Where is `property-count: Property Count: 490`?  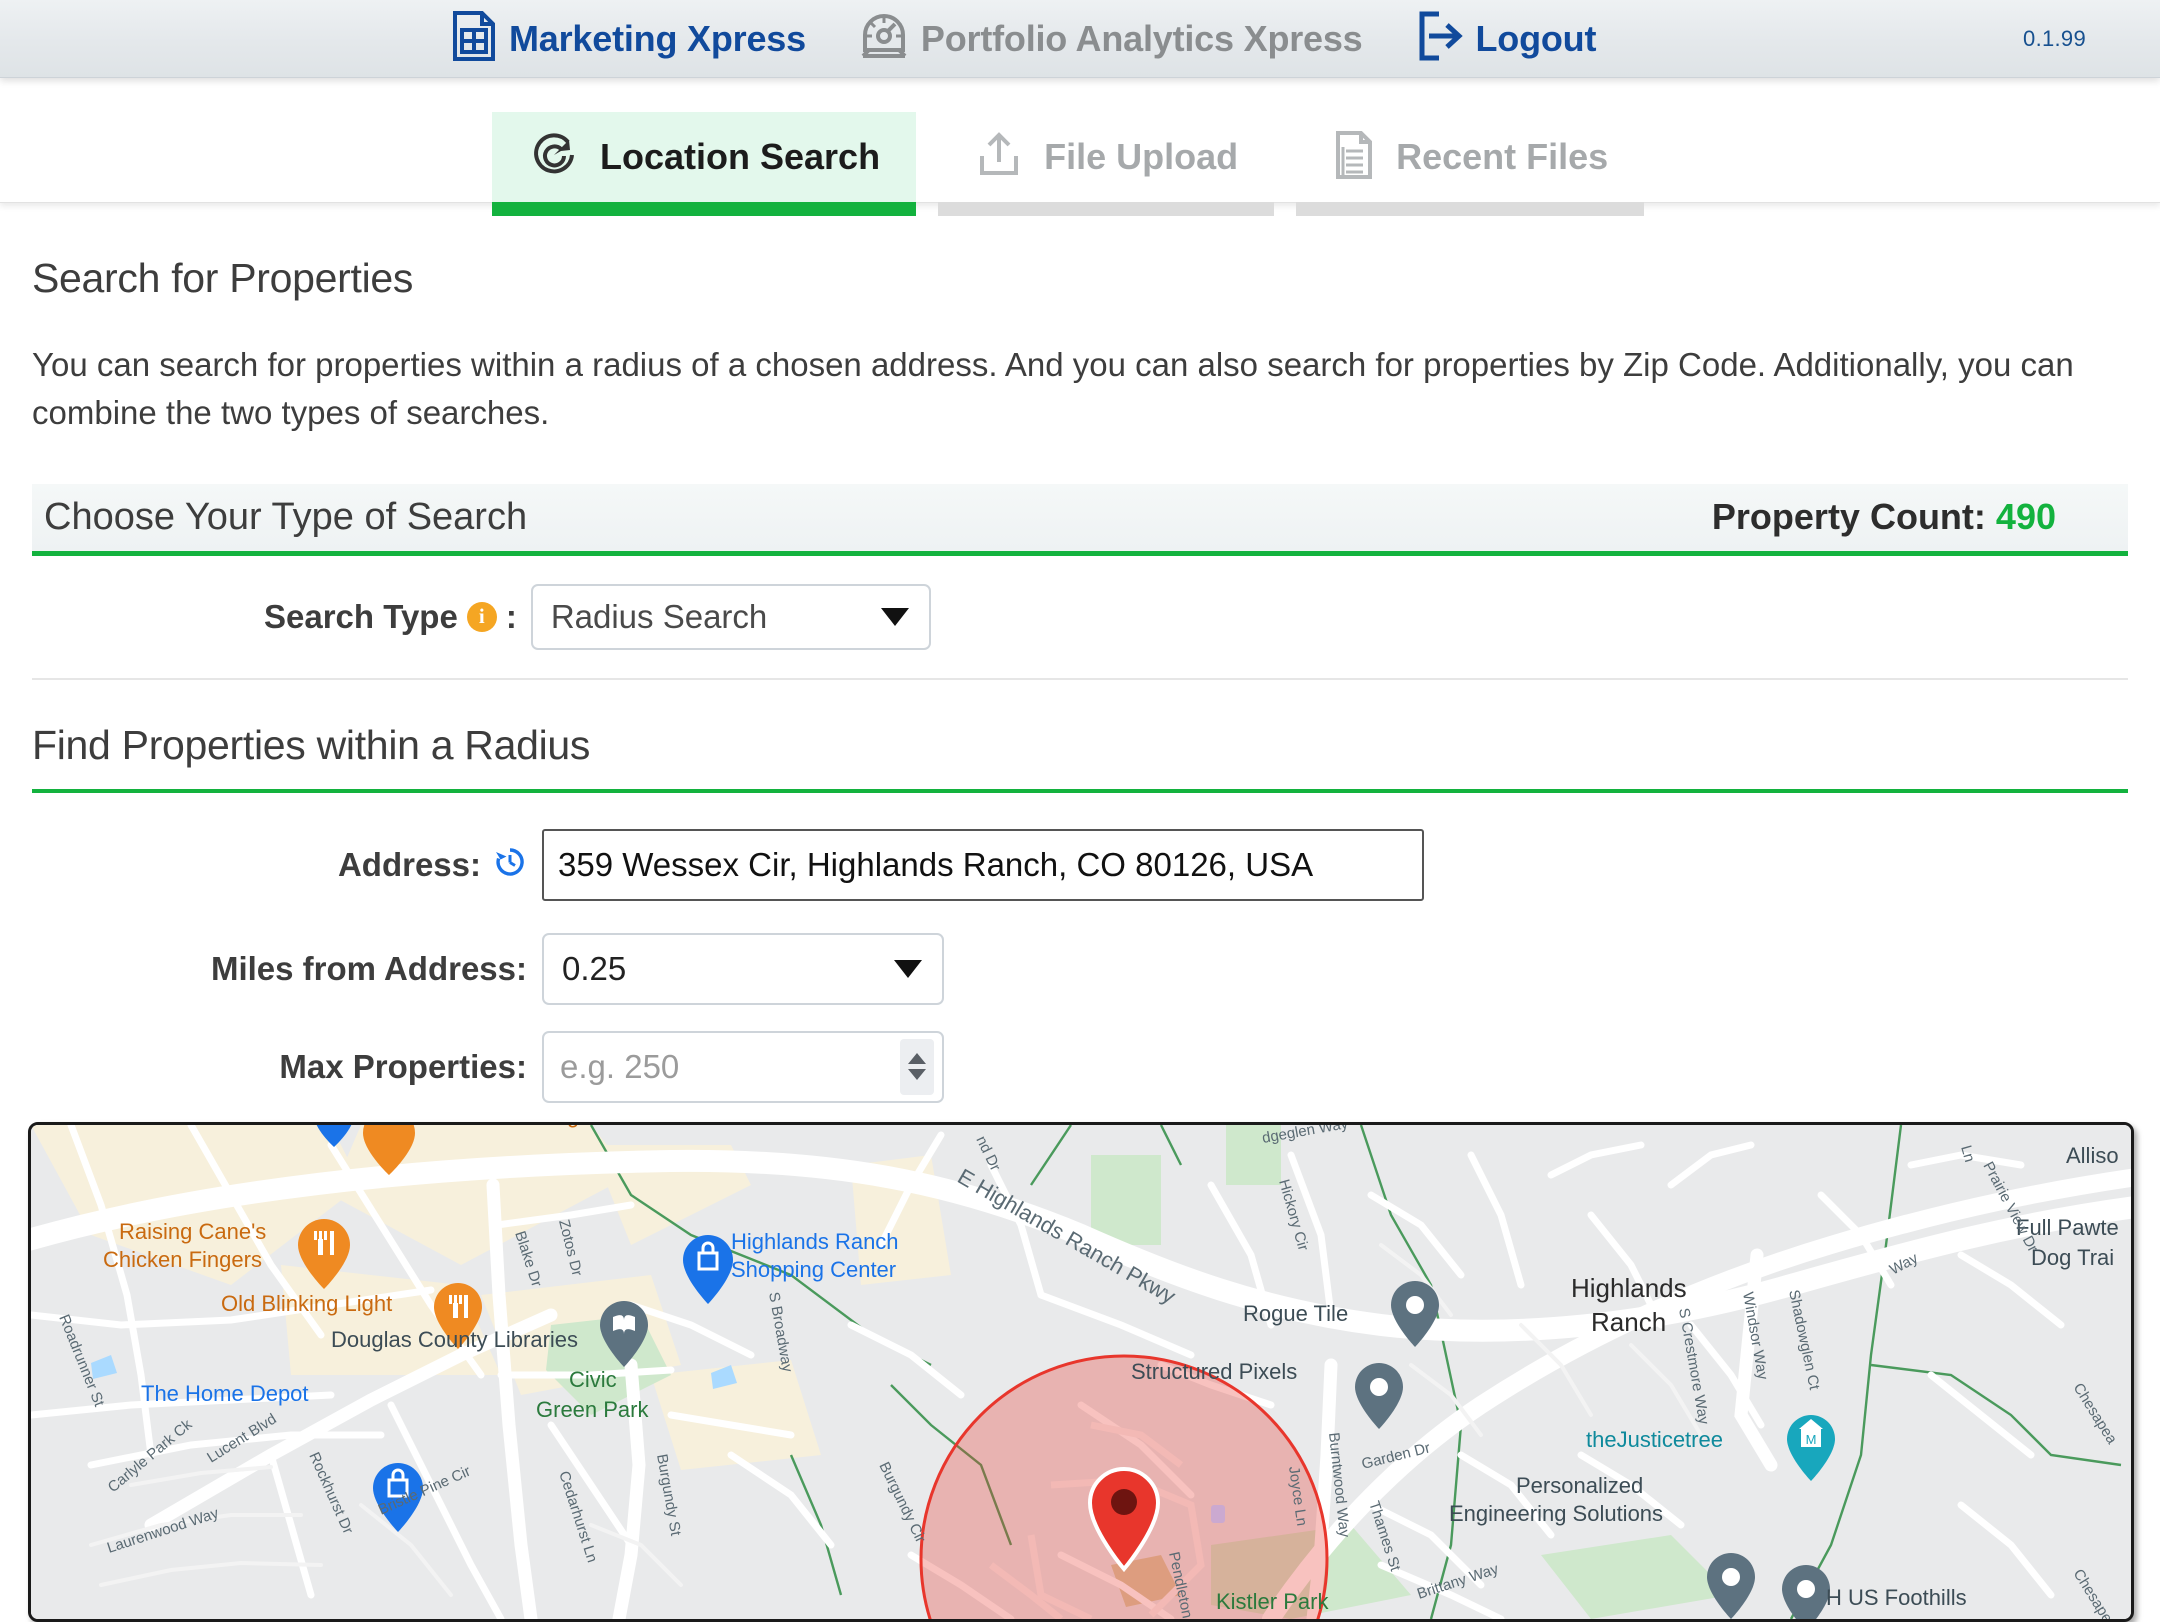 property-count: Property Count: 490 is located at coordinates (1912, 517).